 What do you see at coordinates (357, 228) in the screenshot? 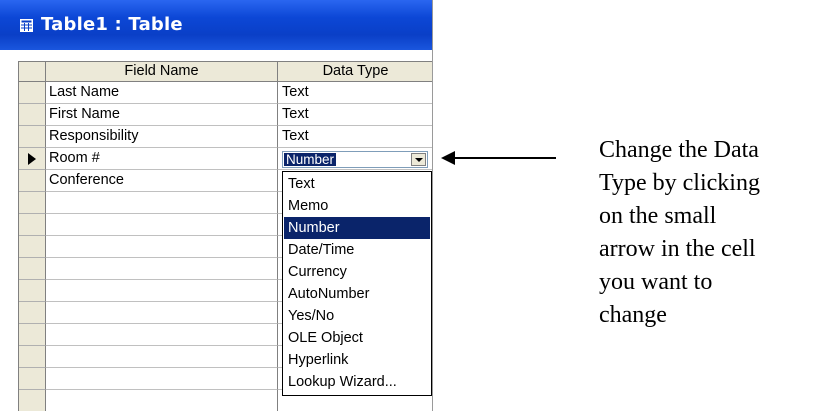
I see `dropdown-option-selected: Number` at bounding box center [357, 228].